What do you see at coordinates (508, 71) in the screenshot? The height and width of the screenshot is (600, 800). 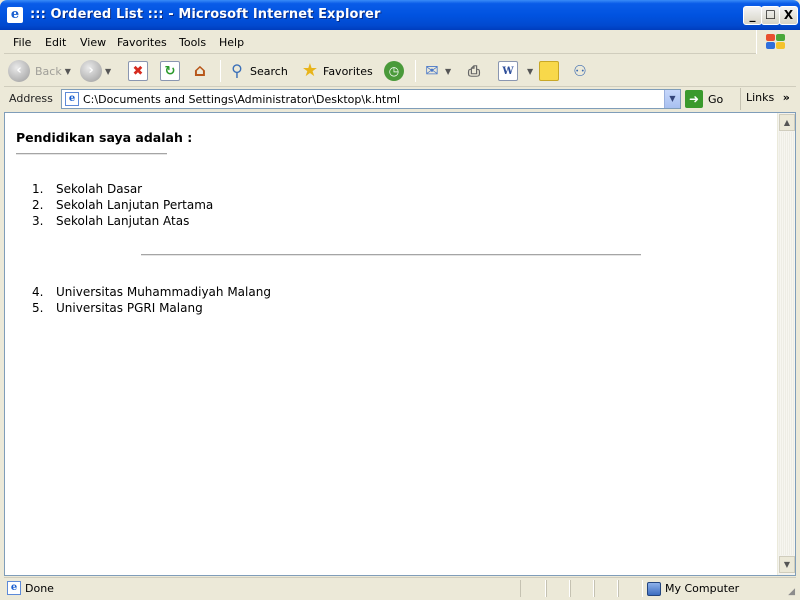 I see `edit-icon: W` at bounding box center [508, 71].